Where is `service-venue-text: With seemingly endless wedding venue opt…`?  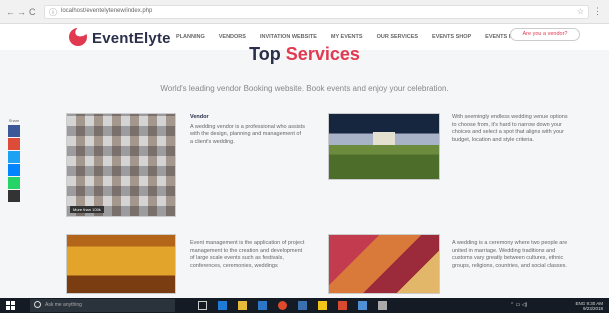
service-venue-text: With seemingly endless wedding venue opt… is located at coordinates (510, 129).